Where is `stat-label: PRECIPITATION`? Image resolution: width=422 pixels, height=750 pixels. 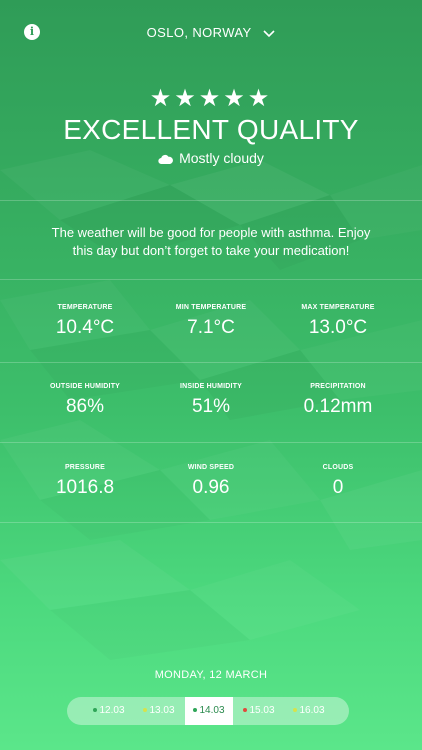 stat-label: PRECIPITATION is located at coordinates (338, 386).